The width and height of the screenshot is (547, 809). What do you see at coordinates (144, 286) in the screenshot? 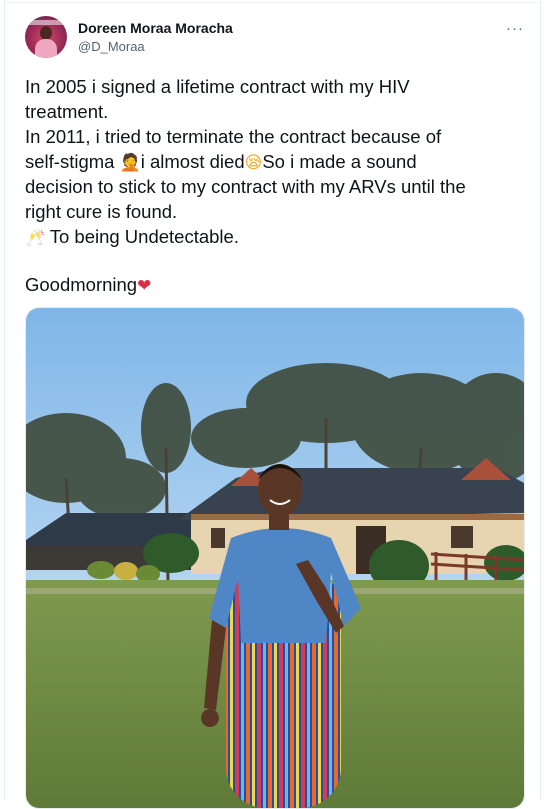
I see `red-heart-emoji-icon: ❤` at bounding box center [144, 286].